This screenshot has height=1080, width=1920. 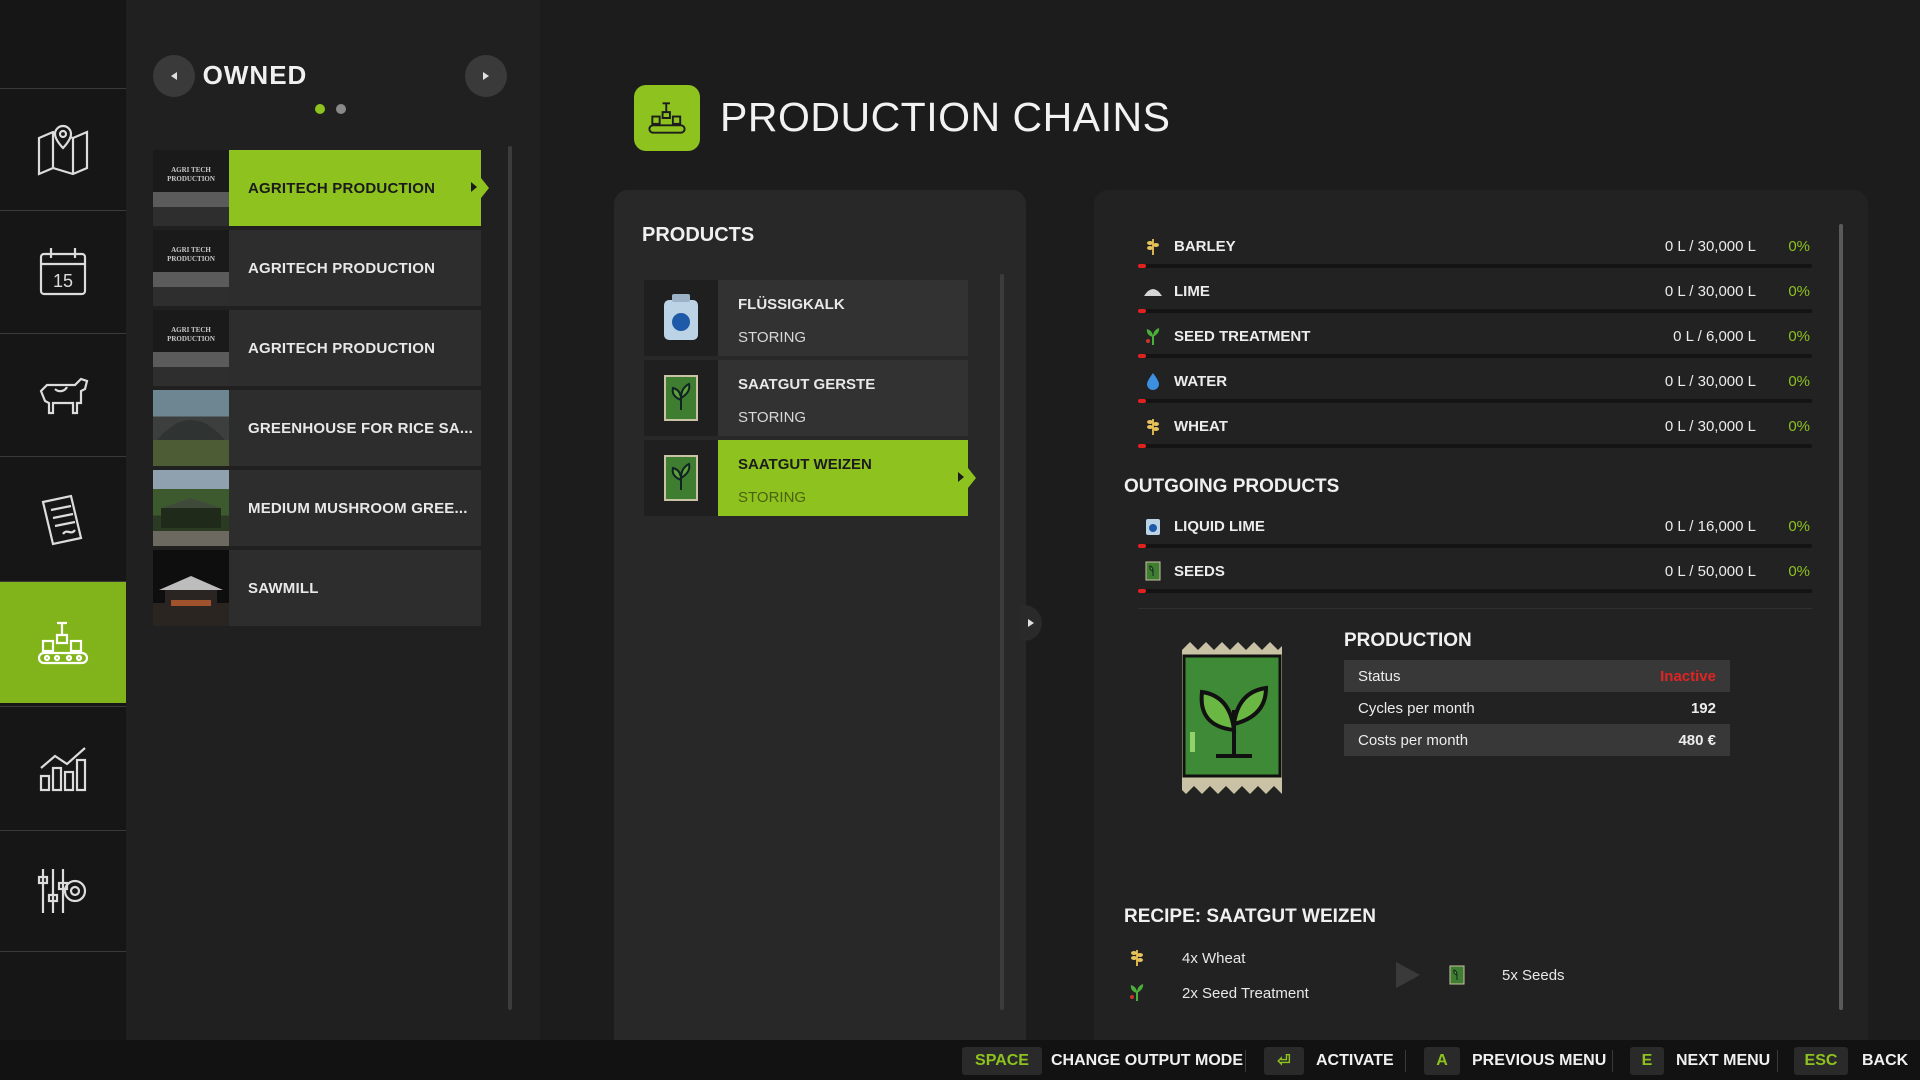 I want to click on owned-item-sawmill: SAWMILL, so click(x=317, y=588).